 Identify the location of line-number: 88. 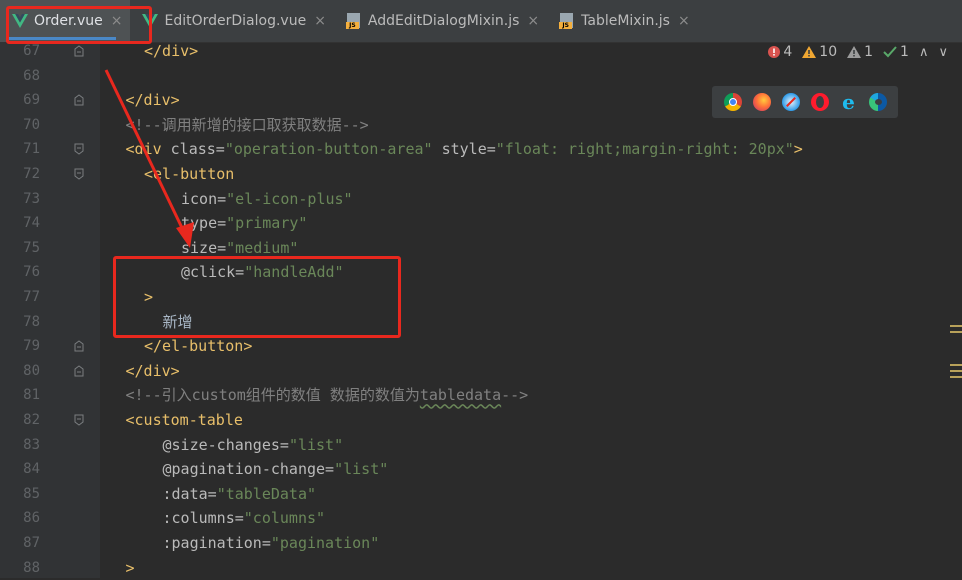
(31, 567).